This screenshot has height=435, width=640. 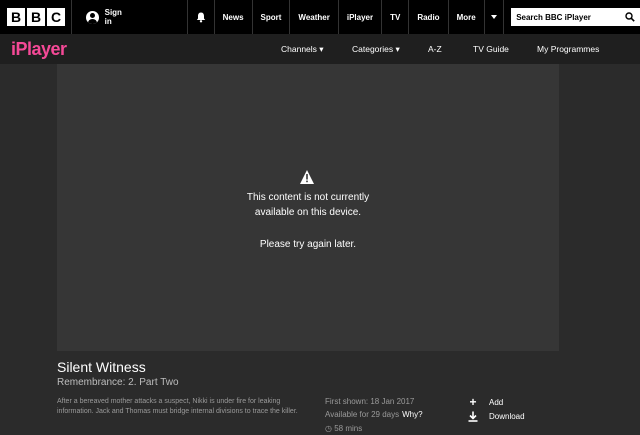 I want to click on a-z-link: A-Z, so click(x=435, y=49).